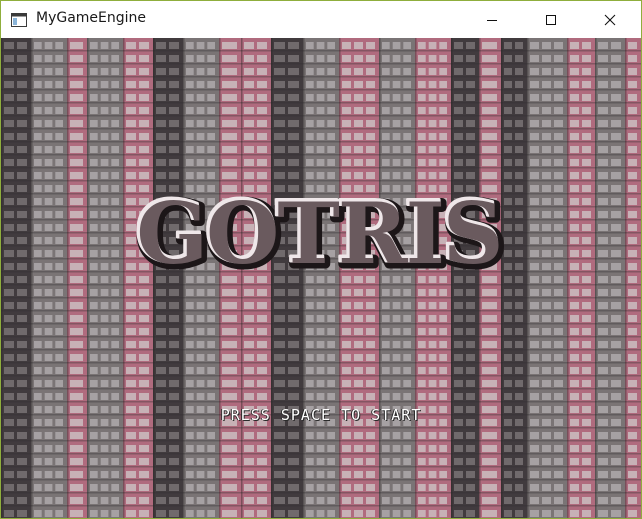  Describe the element at coordinates (19, 19) in the screenshot. I see `window-app-icon` at that location.